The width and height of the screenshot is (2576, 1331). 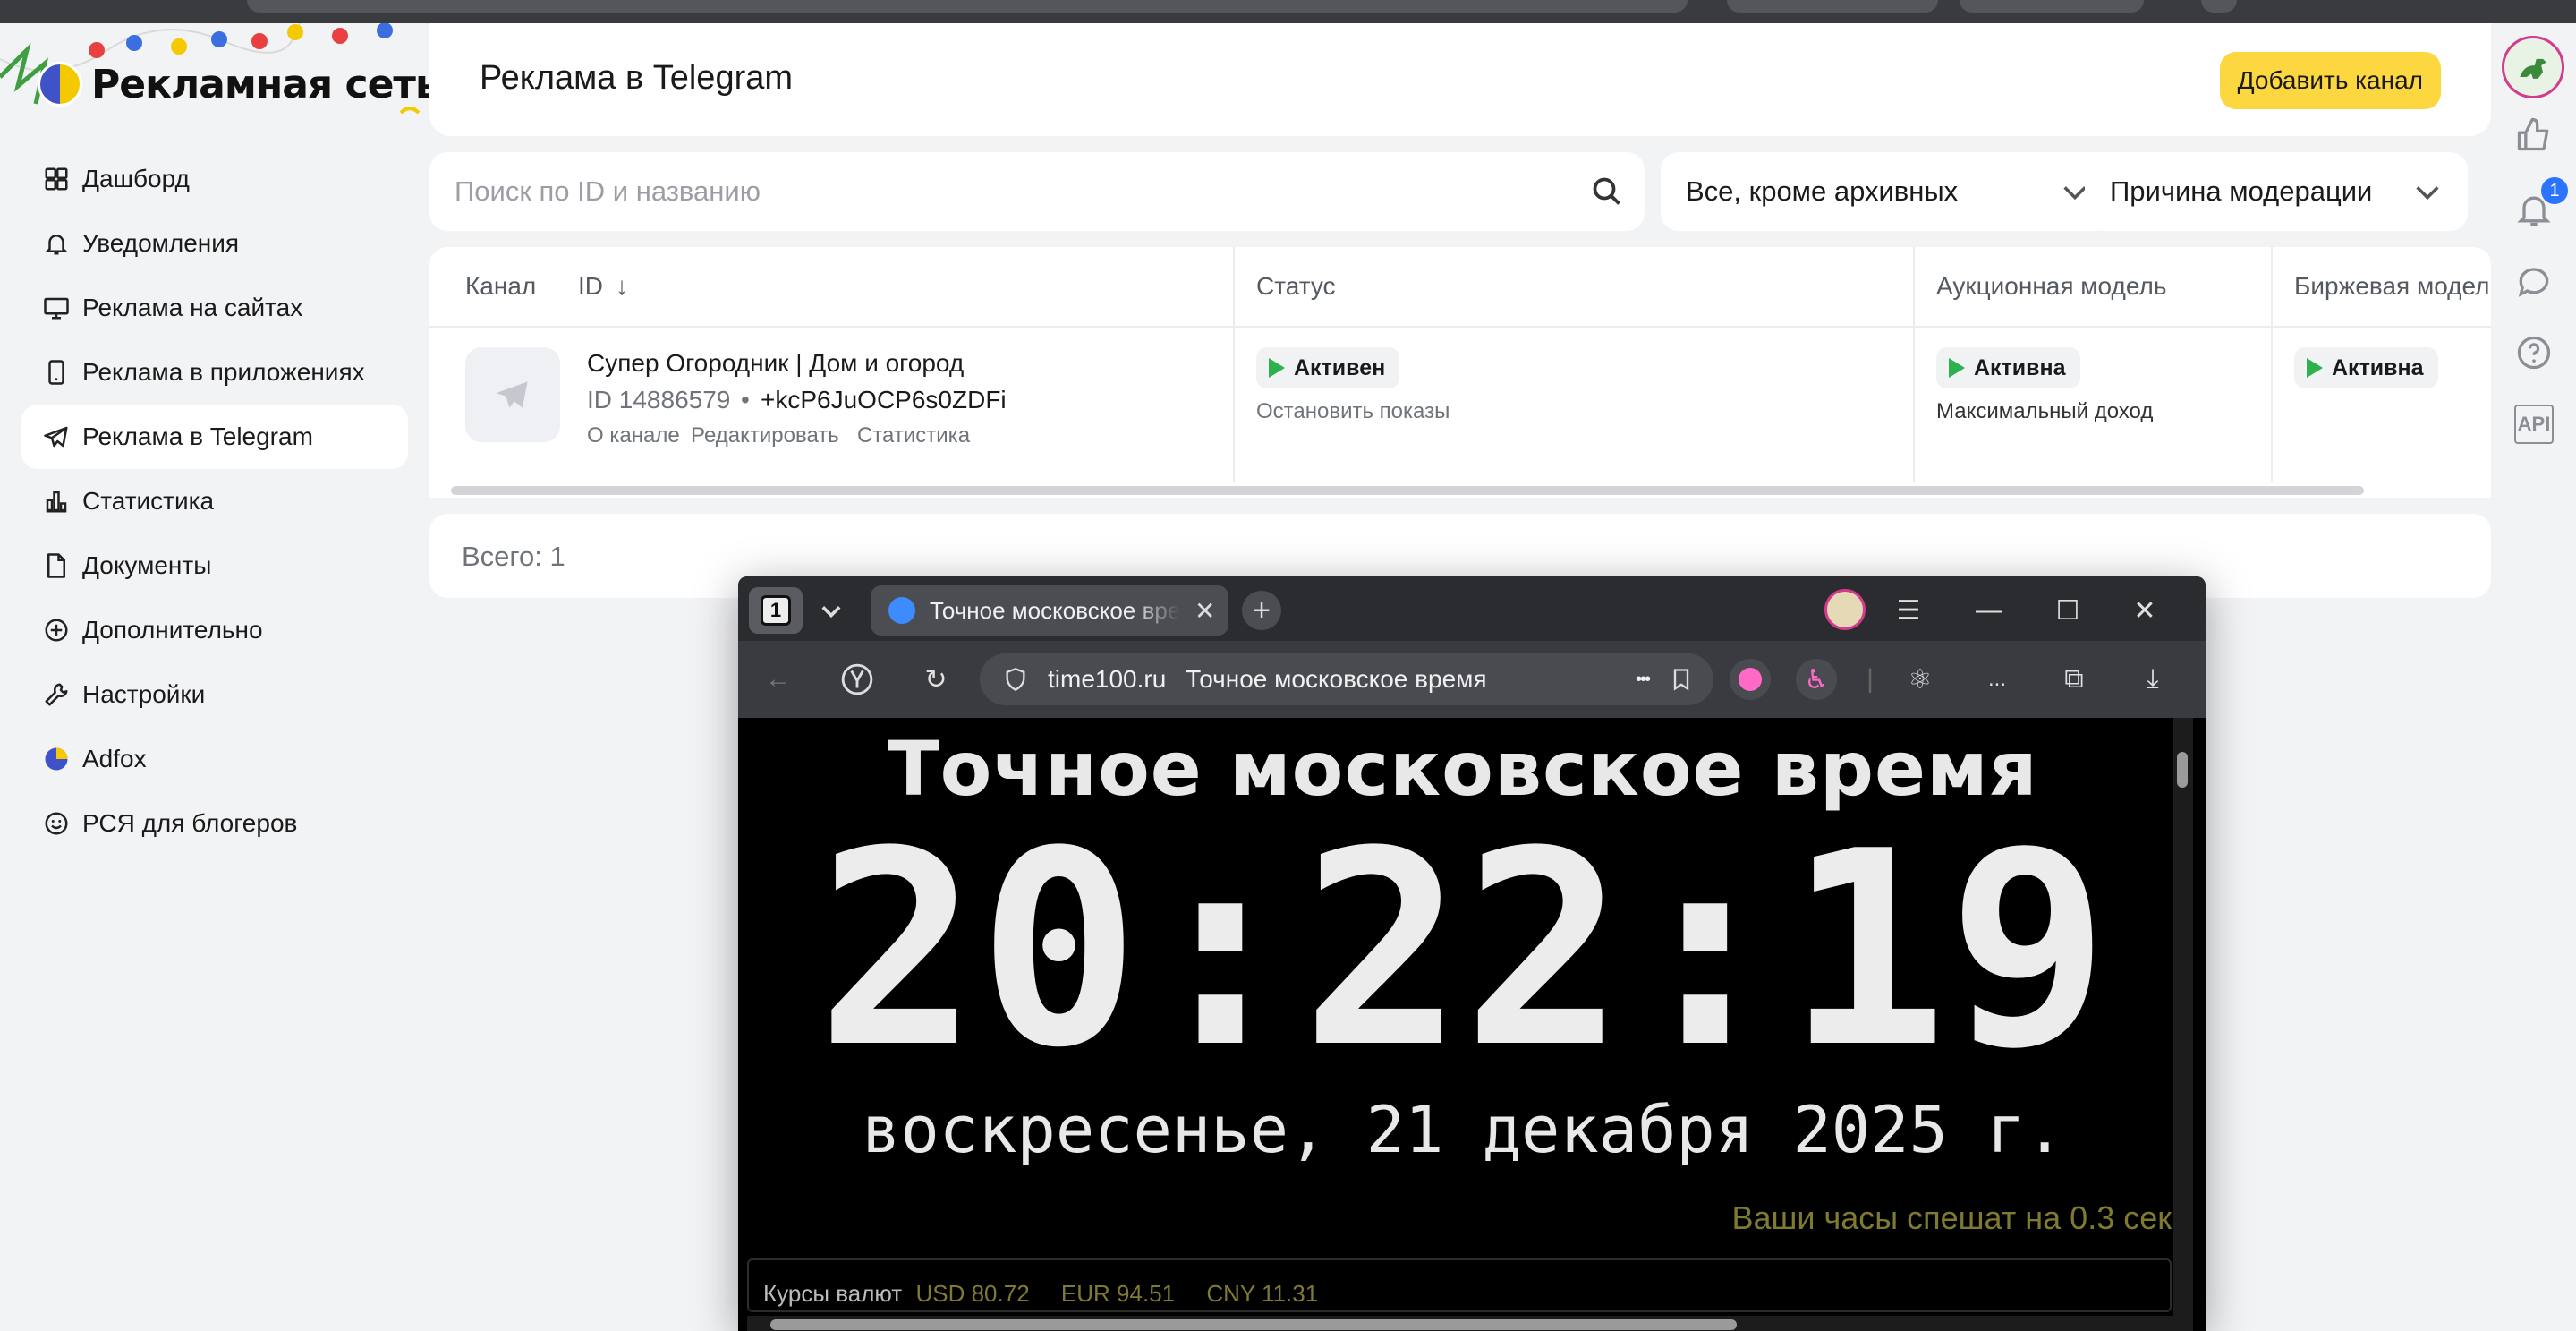 I want to click on telegram-plane-icon, so click(x=512, y=394).